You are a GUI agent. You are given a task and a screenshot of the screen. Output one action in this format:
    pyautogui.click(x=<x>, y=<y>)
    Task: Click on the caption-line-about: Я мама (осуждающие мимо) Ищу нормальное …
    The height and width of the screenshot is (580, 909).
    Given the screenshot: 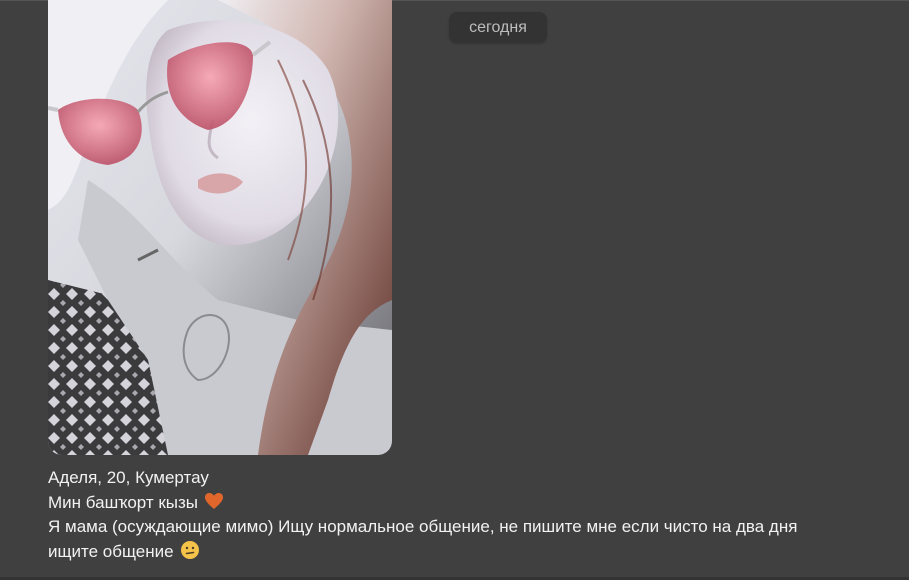 What is the action you would take?
    pyautogui.click(x=423, y=526)
    